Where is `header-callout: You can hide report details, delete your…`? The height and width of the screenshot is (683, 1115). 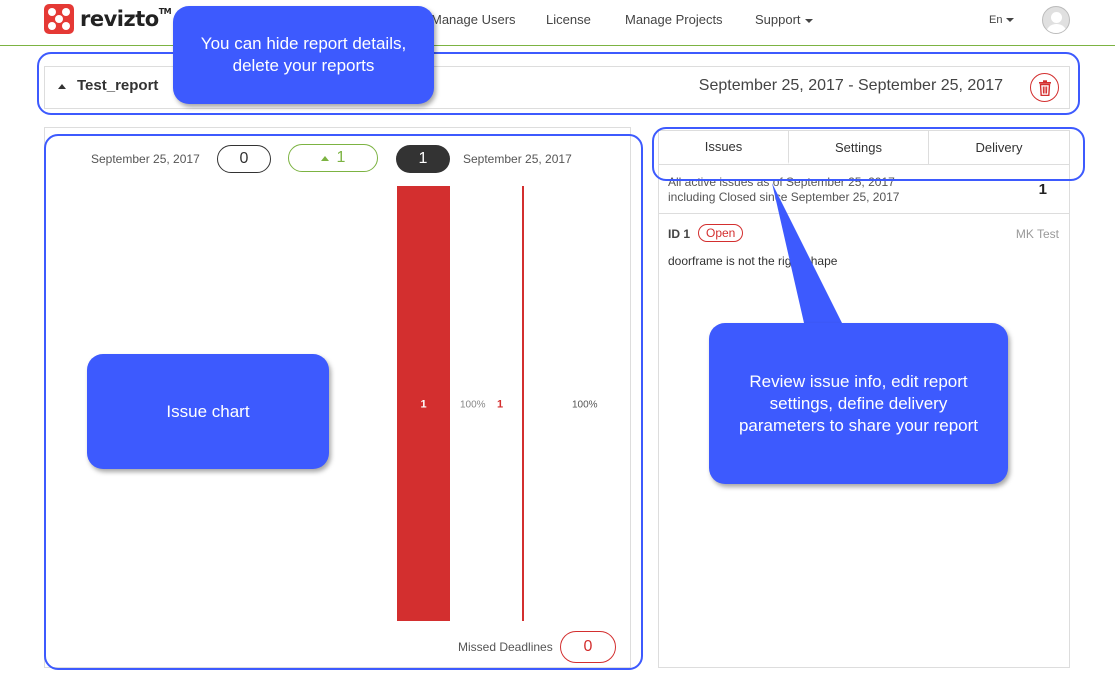 header-callout: You can hide report details, delete your… is located at coordinates (303, 55).